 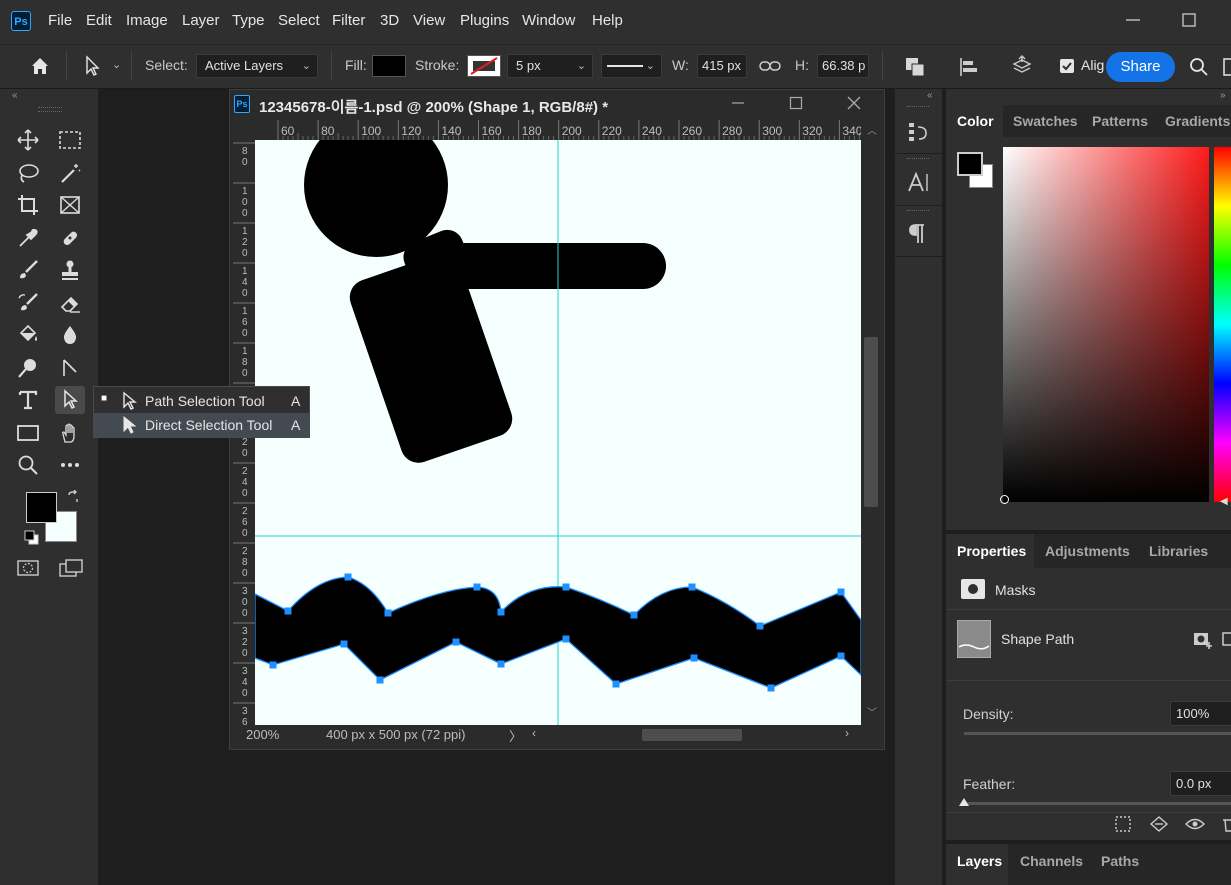 I want to click on more-tools-icon, so click(x=70, y=465).